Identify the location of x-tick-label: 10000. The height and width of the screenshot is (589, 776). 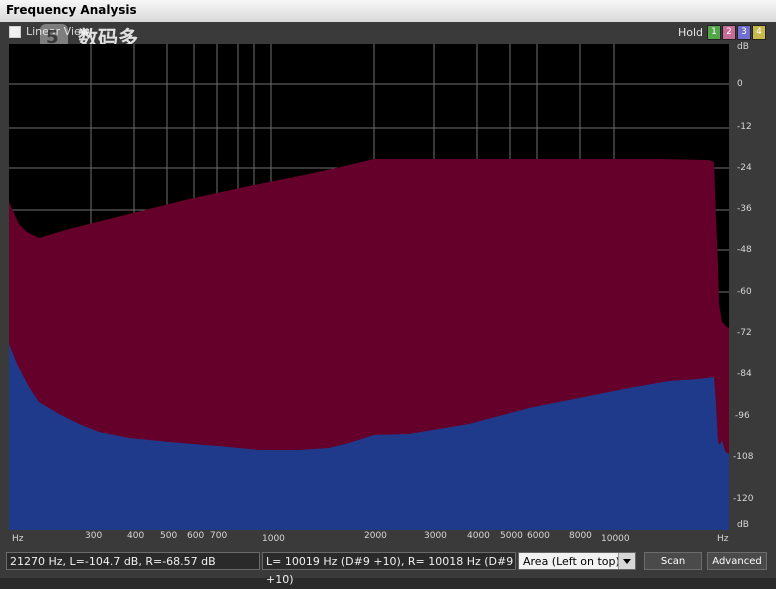
(615, 539).